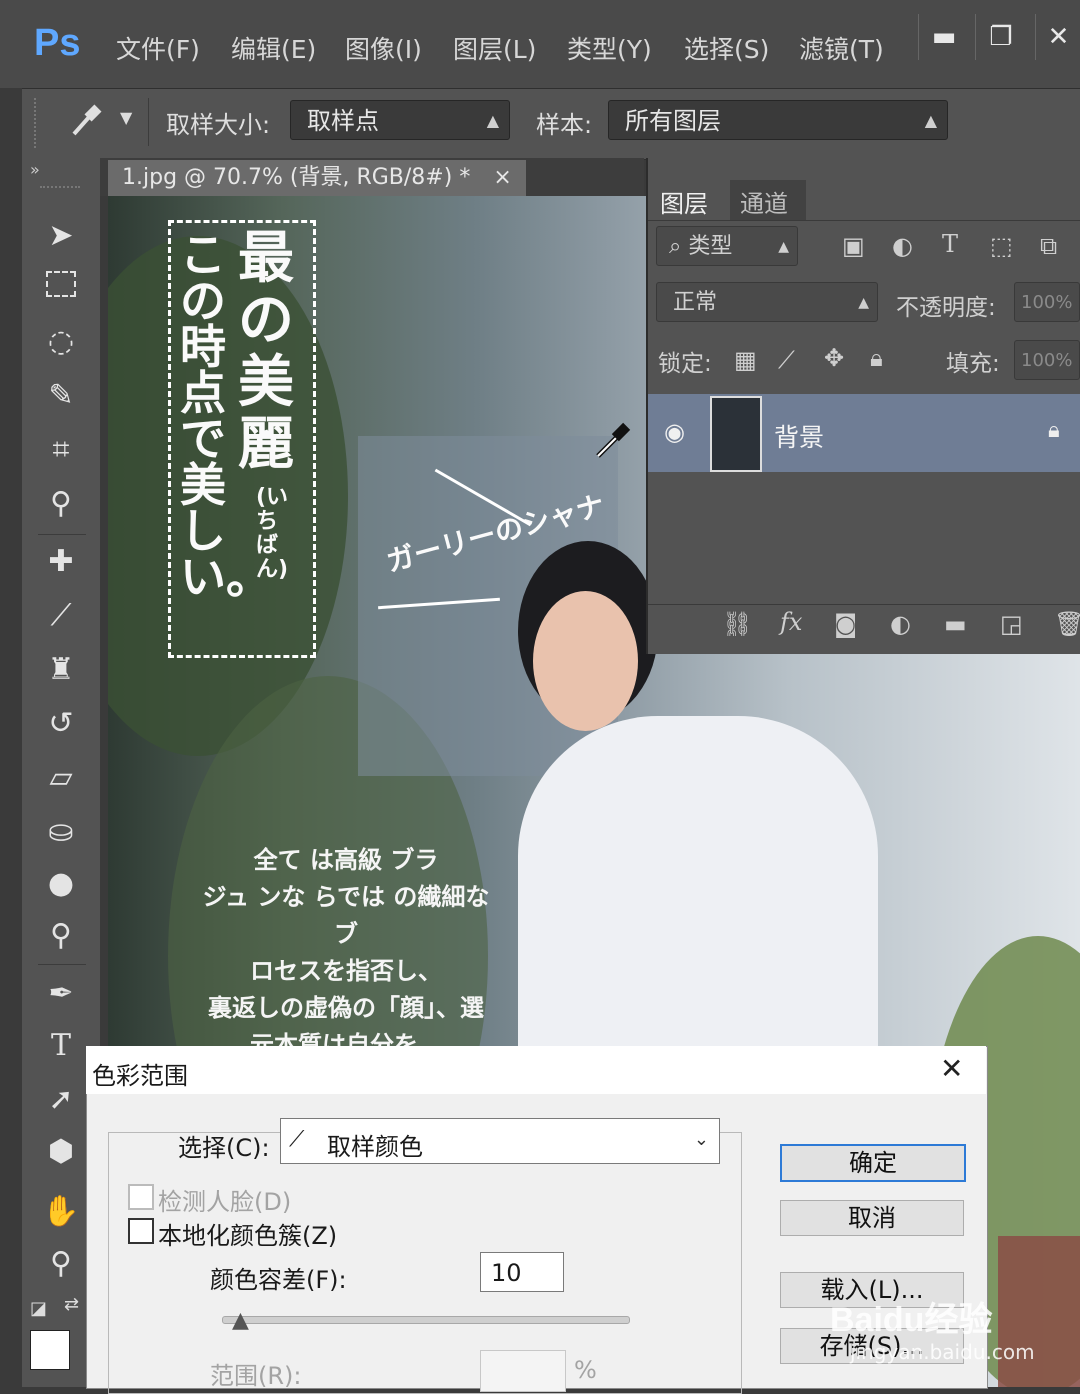  What do you see at coordinates (61, 778) in the screenshot?
I see `eraser-tool-icon: ▱` at bounding box center [61, 778].